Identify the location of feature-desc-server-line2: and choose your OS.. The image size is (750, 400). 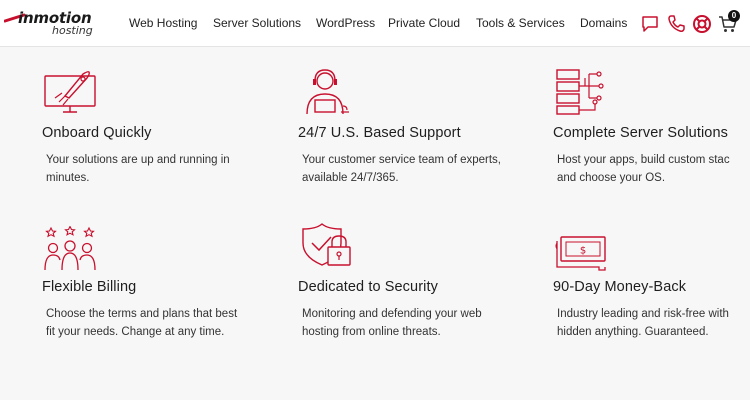
(611, 178).